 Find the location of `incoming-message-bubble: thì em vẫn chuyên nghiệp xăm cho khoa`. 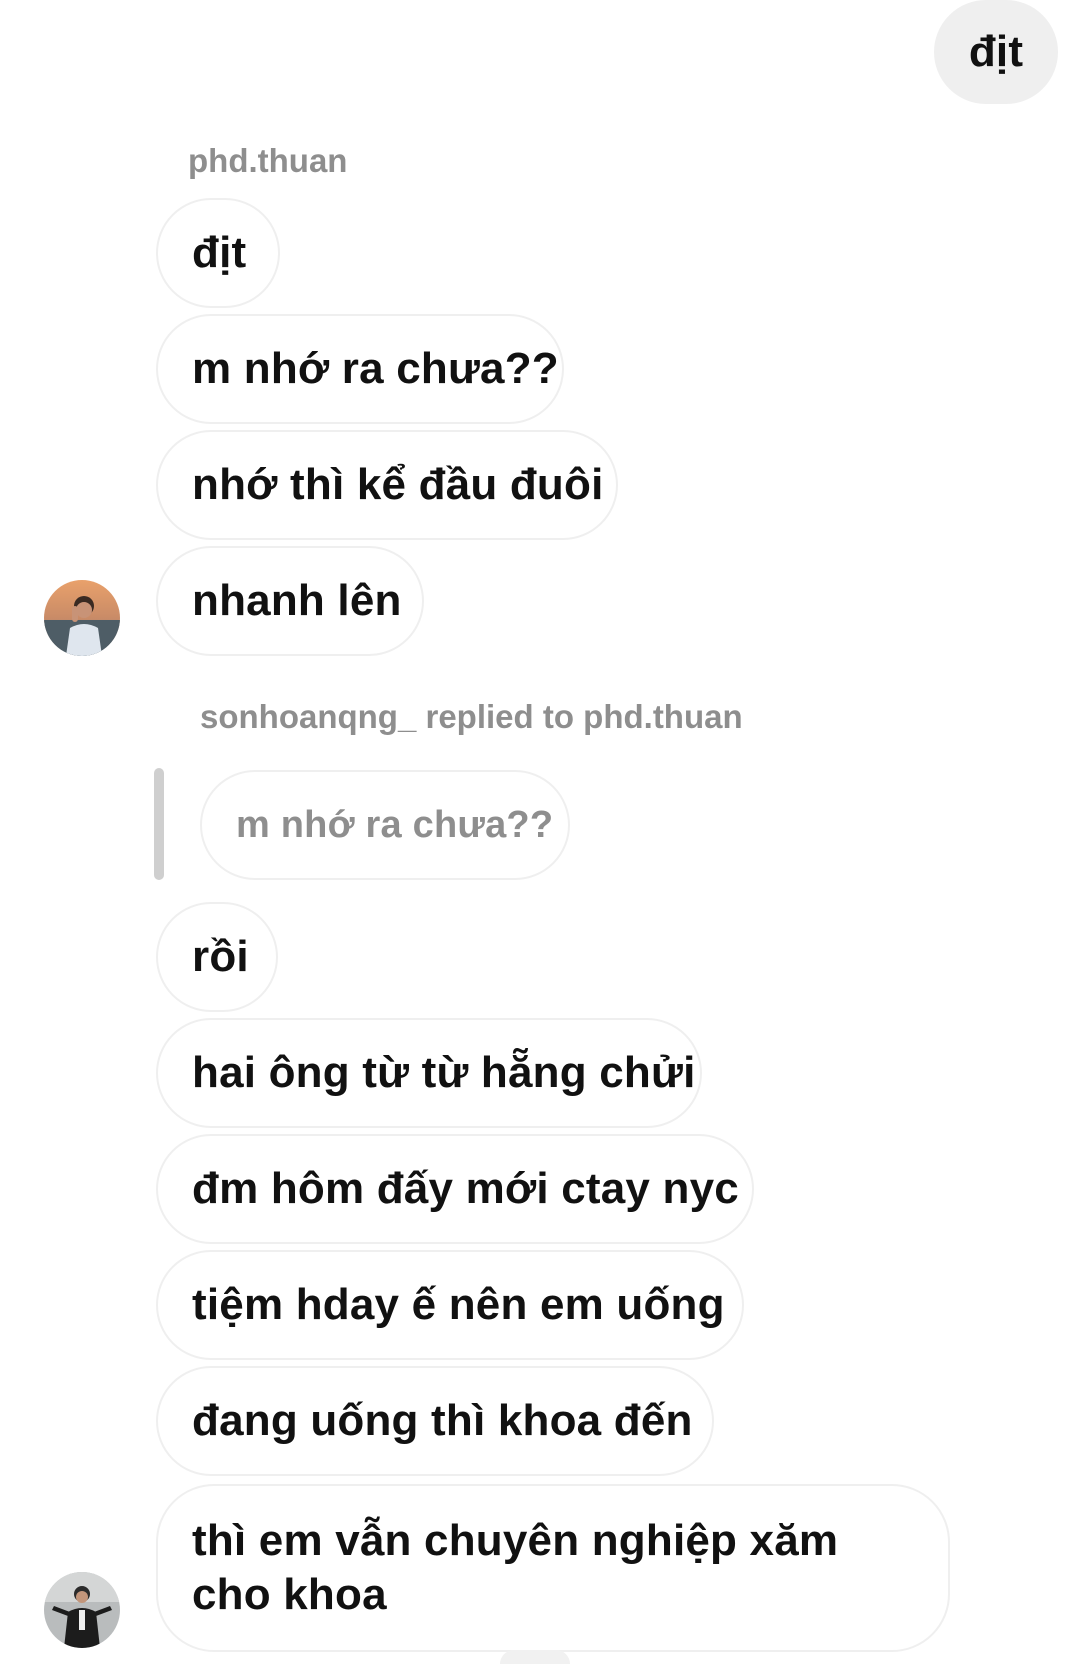

incoming-message-bubble: thì em vẫn chuyên nghiệp xăm cho khoa is located at coordinates (553, 1568).